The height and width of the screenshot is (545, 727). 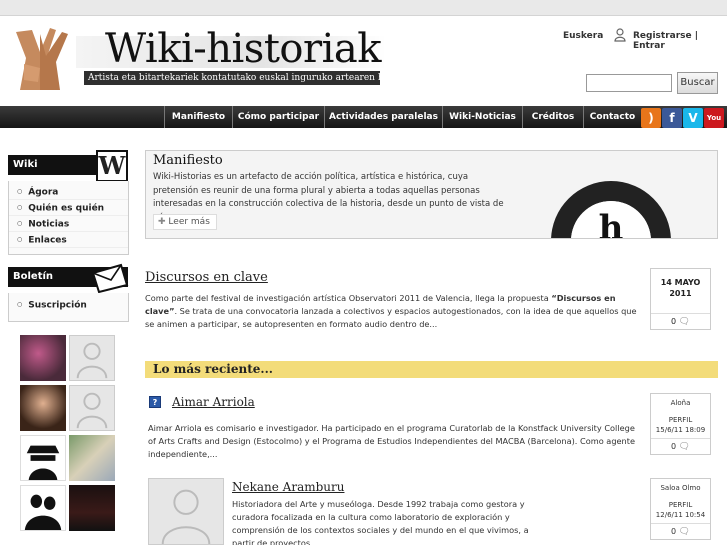 I want to click on recent-item-author: Aloña, so click(x=680, y=403).